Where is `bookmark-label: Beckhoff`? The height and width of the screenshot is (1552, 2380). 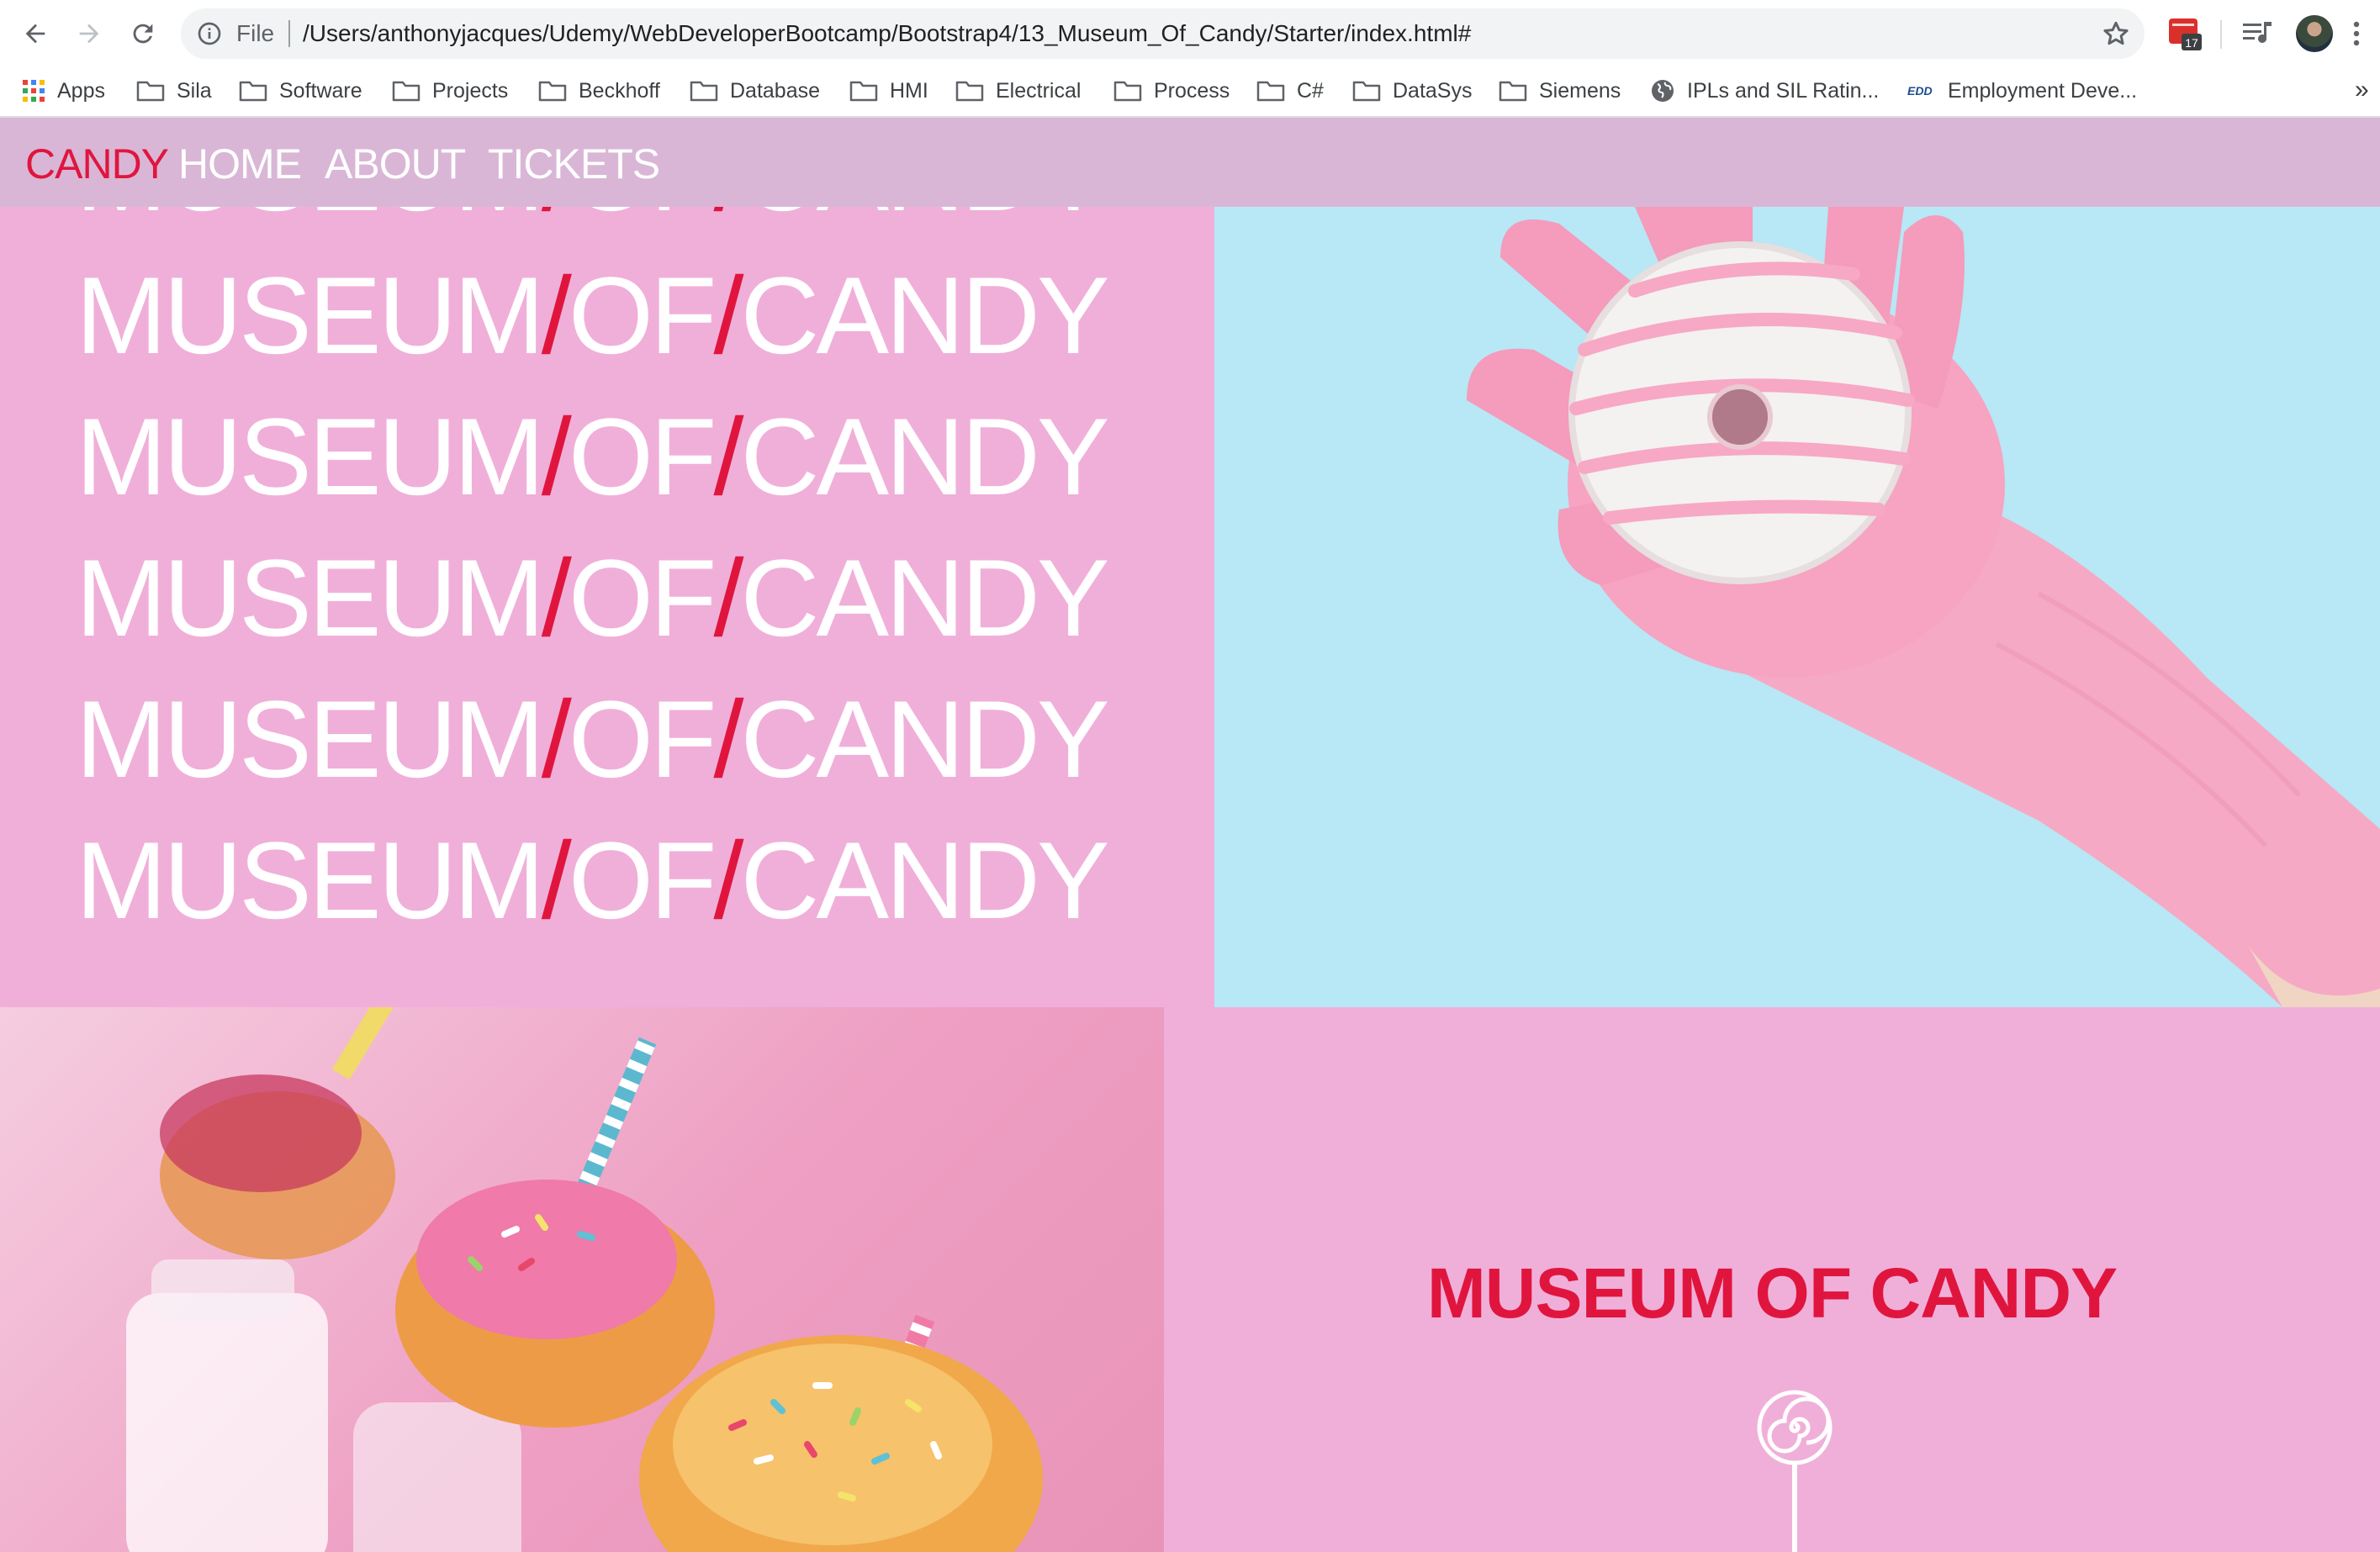
bookmark-label: Beckhoff is located at coordinates (619, 90).